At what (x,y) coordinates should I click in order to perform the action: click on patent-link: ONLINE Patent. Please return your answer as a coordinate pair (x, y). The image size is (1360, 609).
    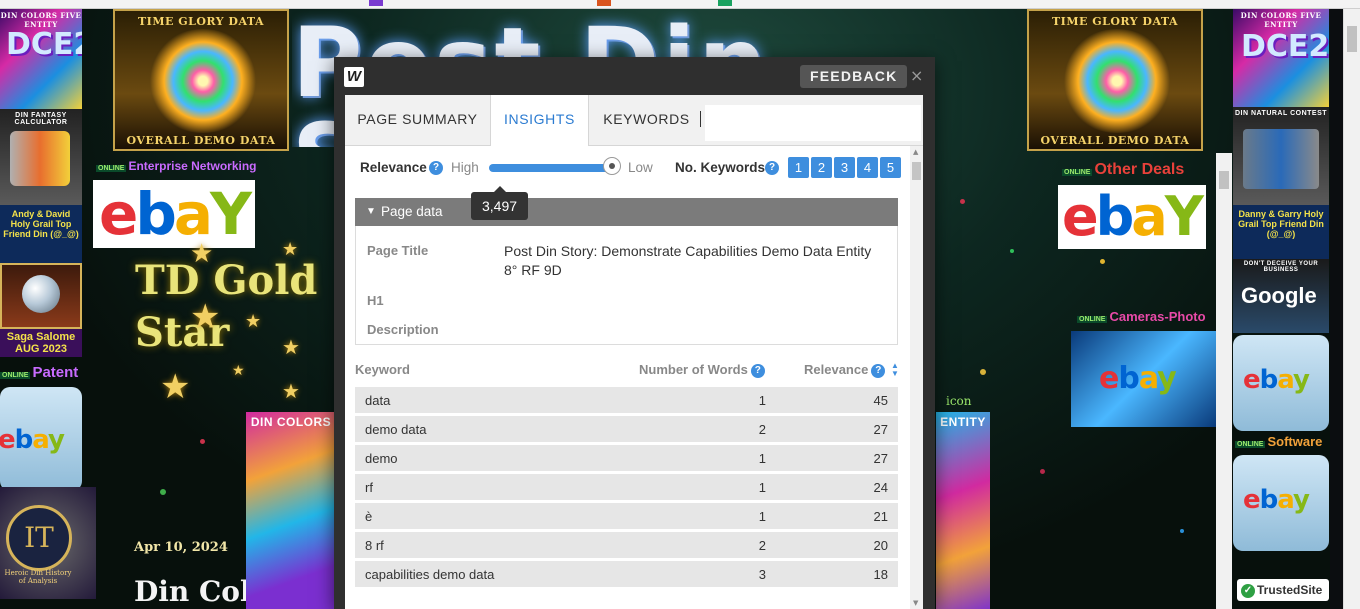
    Looking at the image, I should click on (39, 372).